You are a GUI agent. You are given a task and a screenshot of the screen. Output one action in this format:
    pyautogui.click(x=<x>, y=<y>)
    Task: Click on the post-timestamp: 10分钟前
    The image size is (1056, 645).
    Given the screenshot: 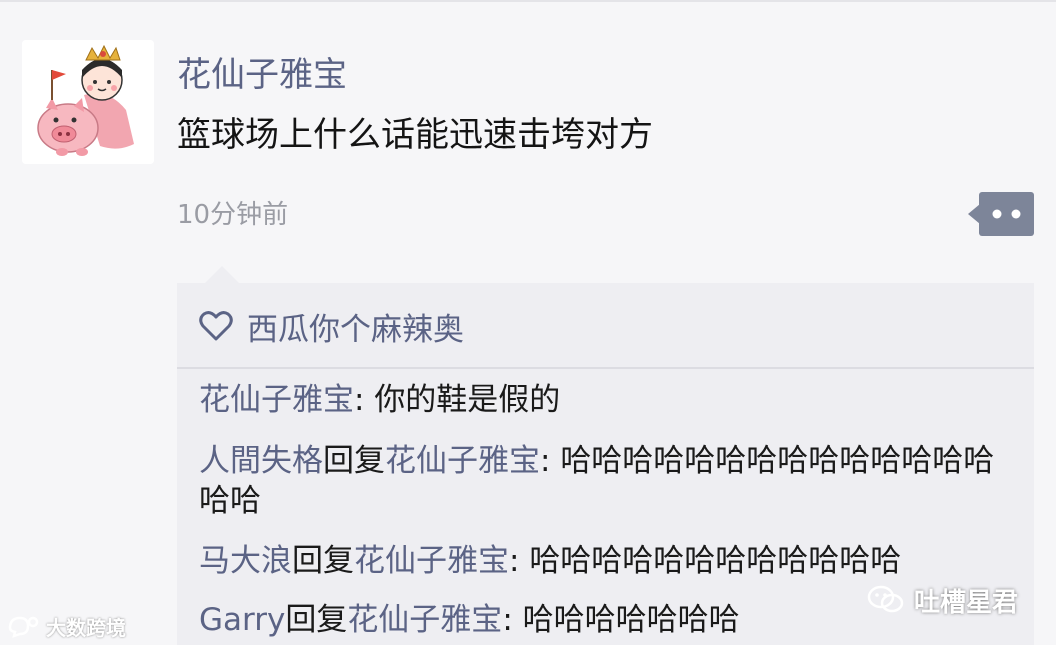 What is the action you would take?
    pyautogui.click(x=233, y=215)
    